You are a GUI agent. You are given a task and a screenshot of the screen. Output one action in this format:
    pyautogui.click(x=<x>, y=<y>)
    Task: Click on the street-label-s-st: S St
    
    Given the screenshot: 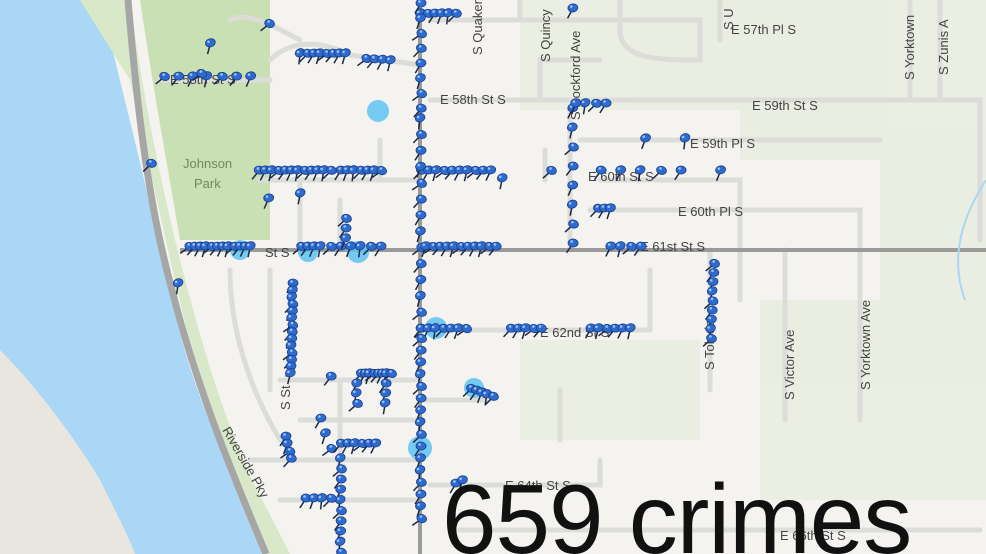 What is the action you would take?
    pyautogui.click(x=285, y=397)
    